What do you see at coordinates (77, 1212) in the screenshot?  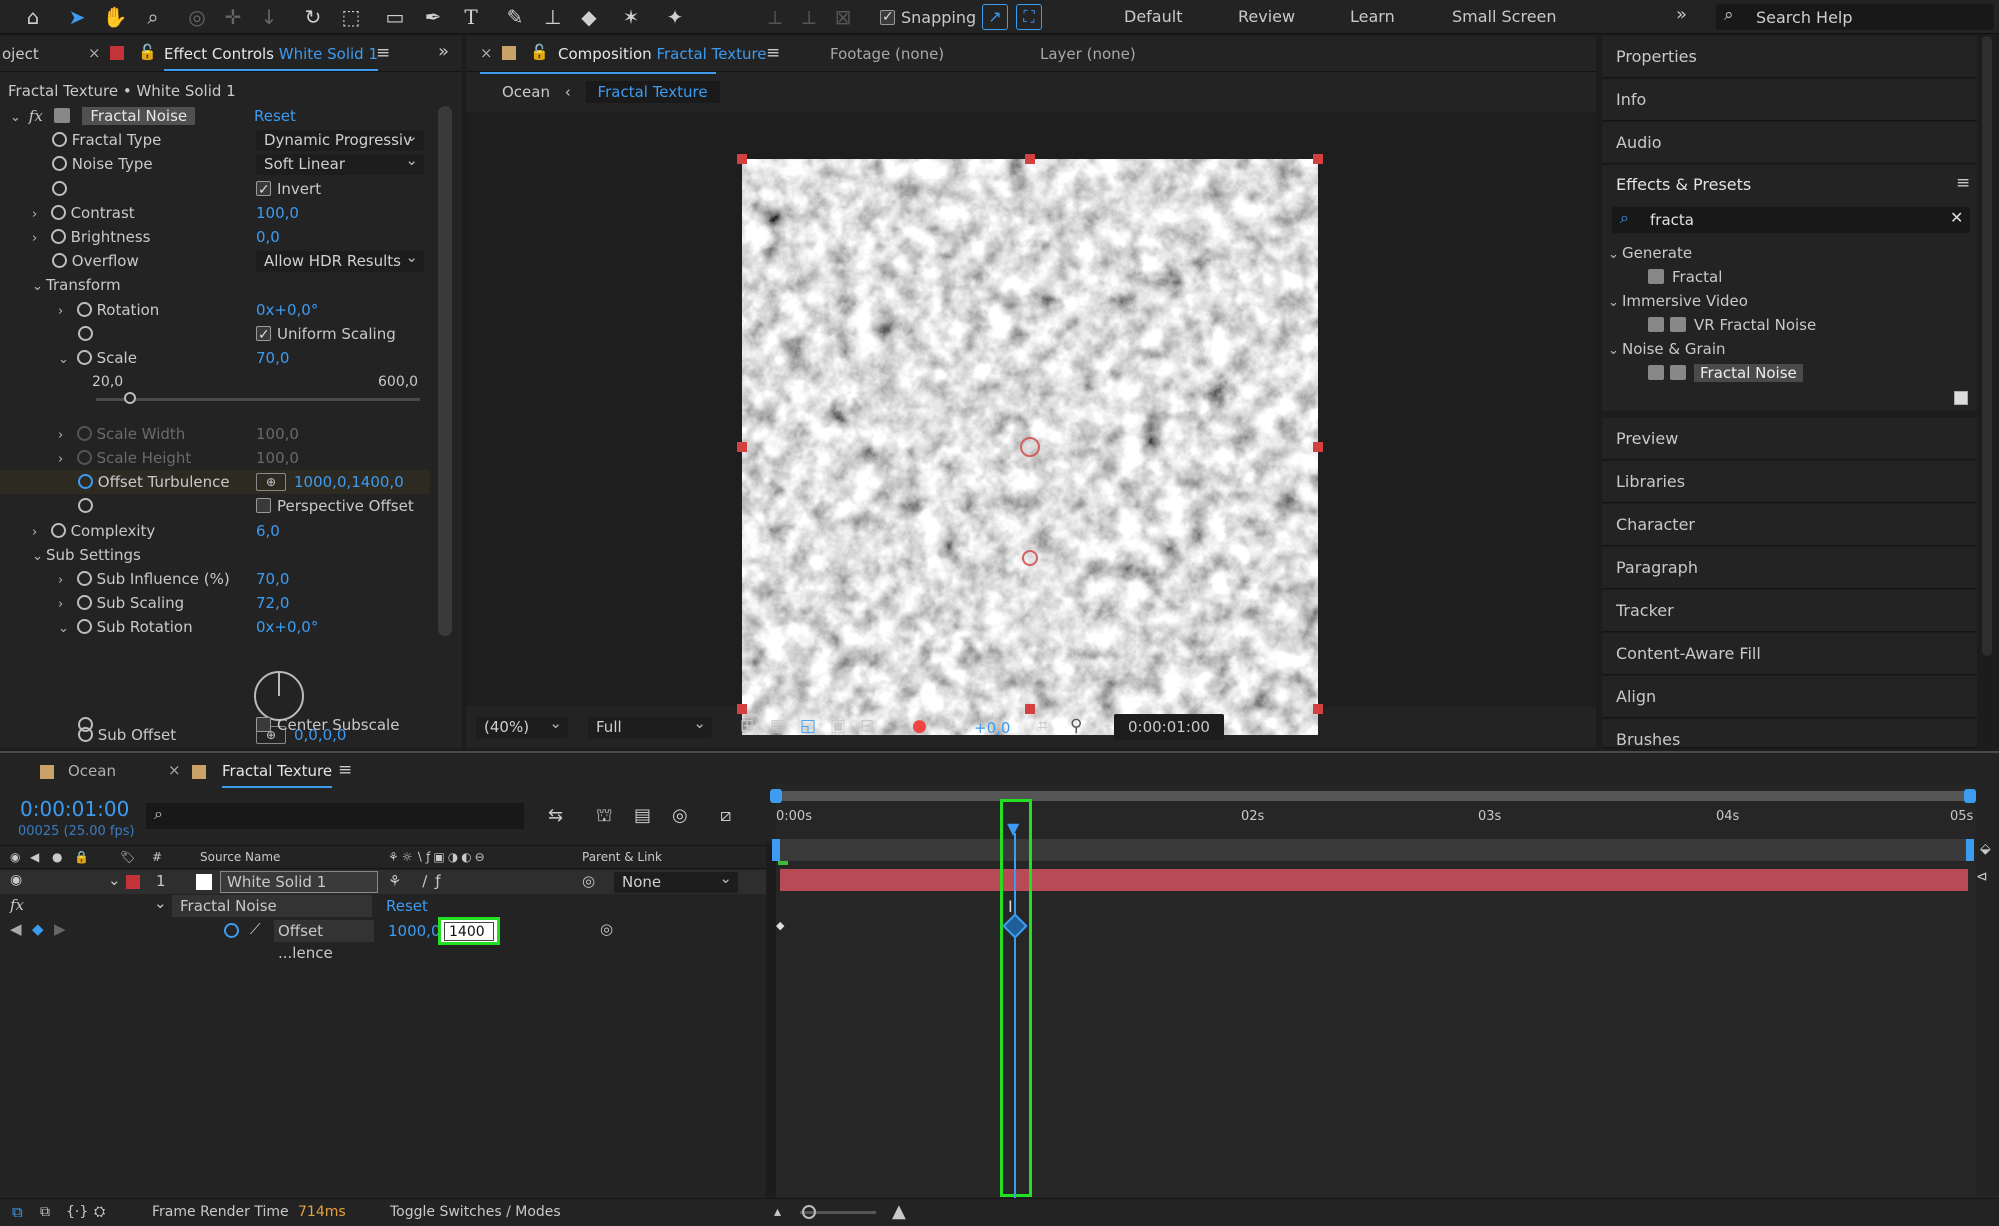 I see `in-out-toggle-icon: {·}` at bounding box center [77, 1212].